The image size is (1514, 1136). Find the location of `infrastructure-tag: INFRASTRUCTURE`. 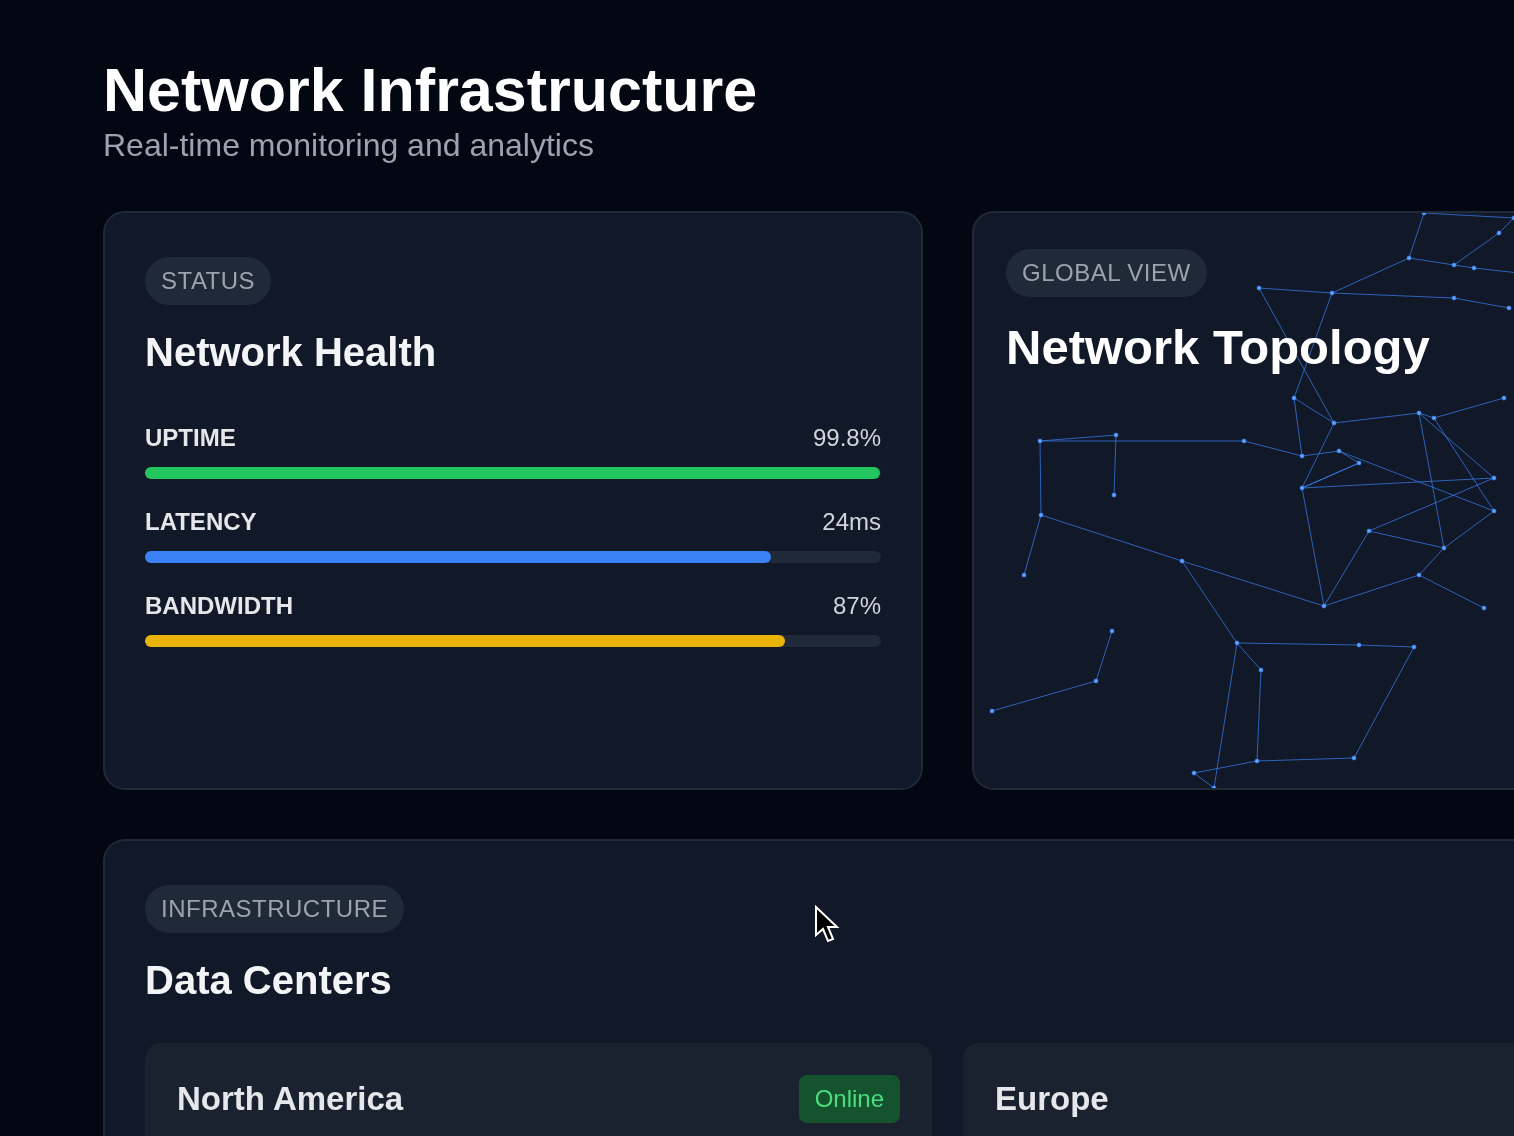

infrastructure-tag: INFRASTRUCTURE is located at coordinates (274, 909).